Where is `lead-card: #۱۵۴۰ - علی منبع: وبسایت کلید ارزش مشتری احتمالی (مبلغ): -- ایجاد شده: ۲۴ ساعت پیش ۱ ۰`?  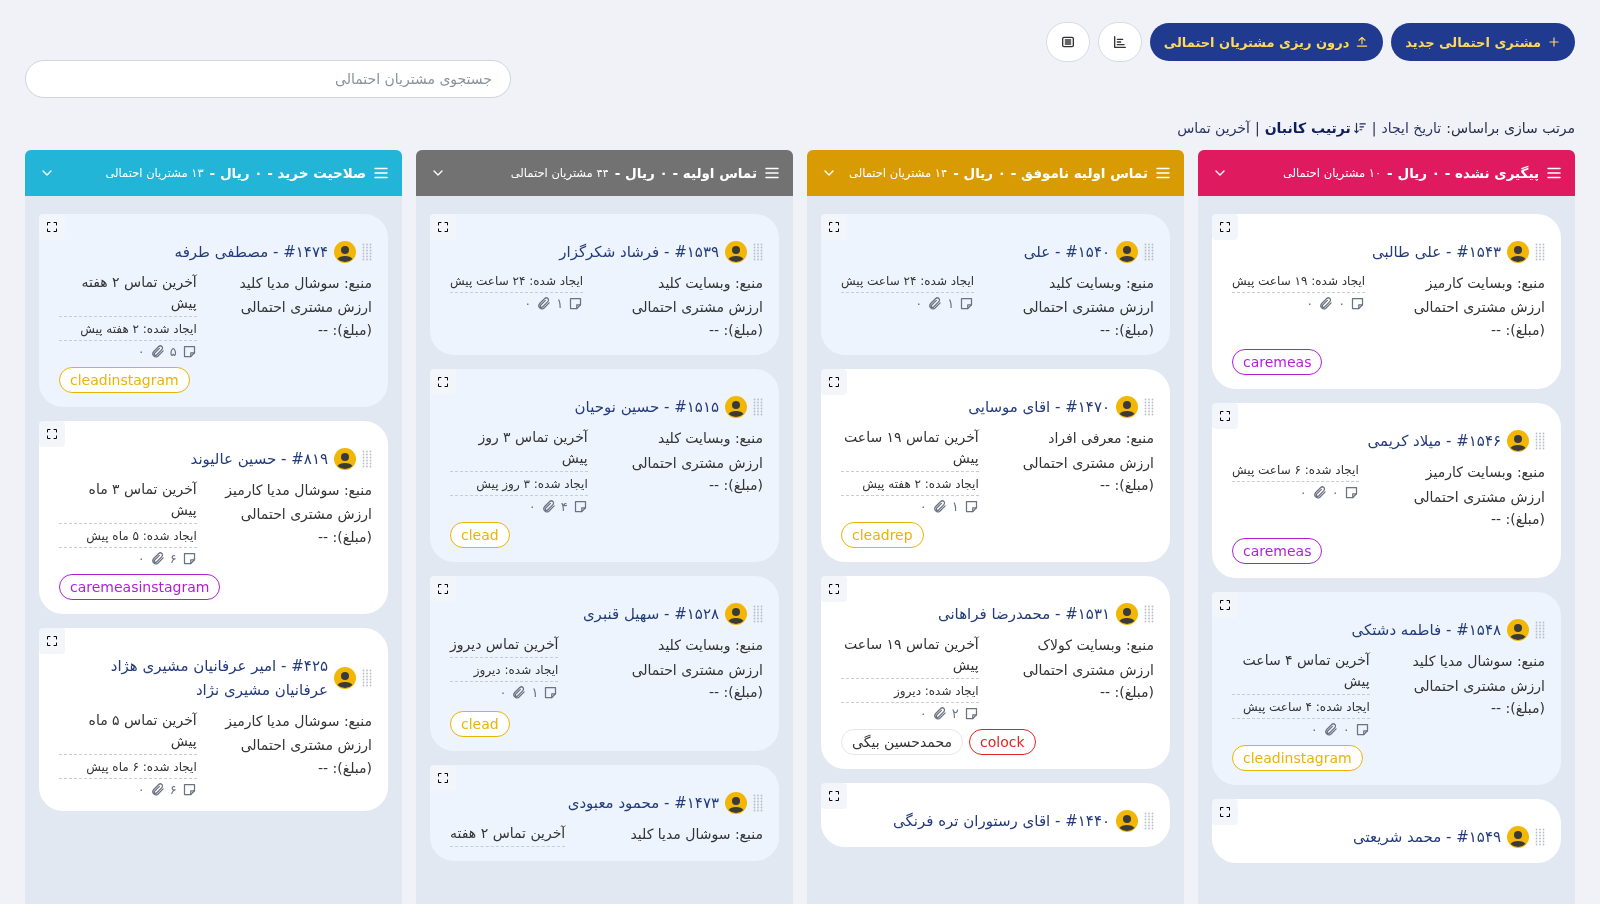
lead-card: #۱۵۴۰ - علی منبع: وبسایت کلید ارزش مشتری احتمالی (مبلغ): -- ایجاد شده: ۲۴ ساعت پیش ۱ ۰ is located at coordinates (995, 285).